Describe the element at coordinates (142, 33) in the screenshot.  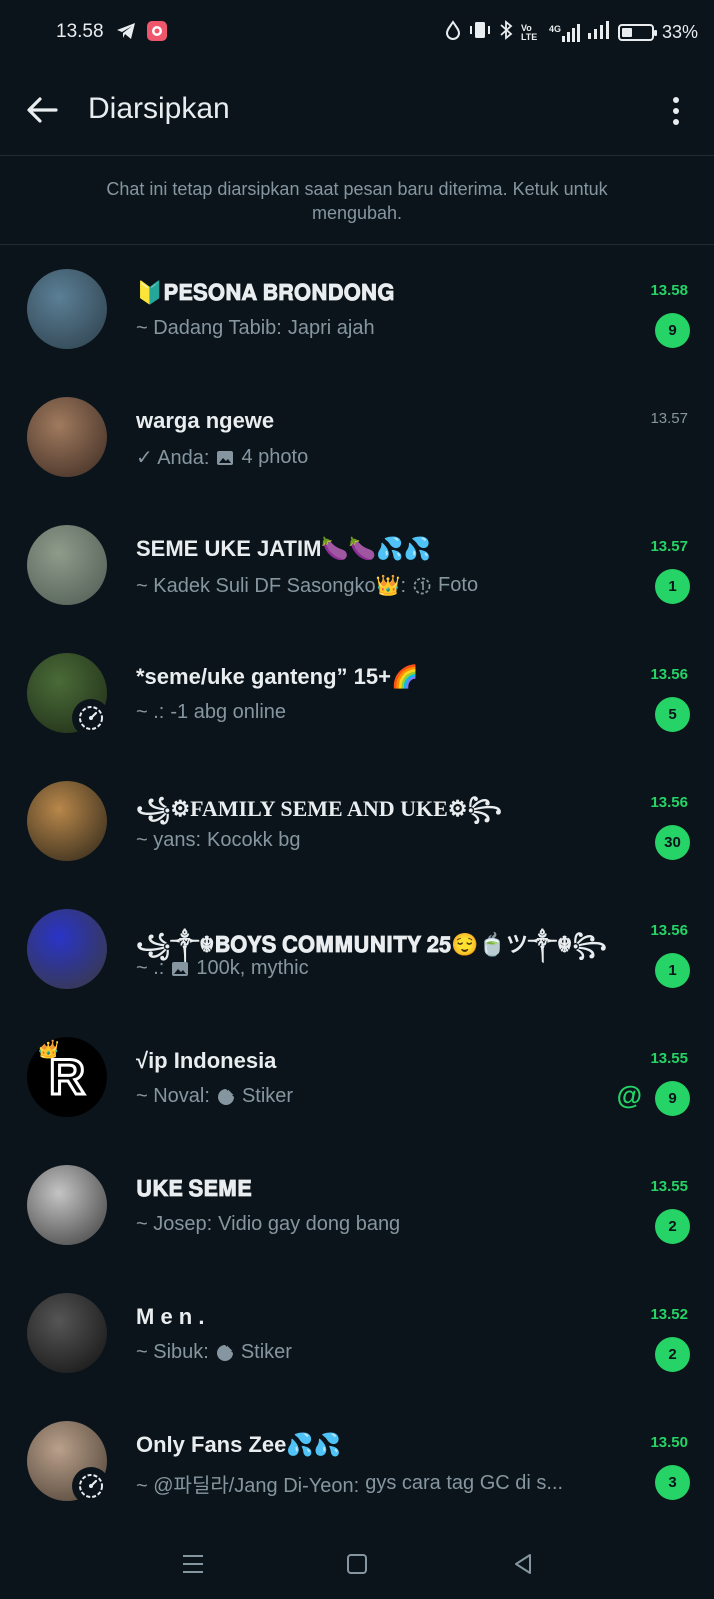
I see `status-left-icons` at that location.